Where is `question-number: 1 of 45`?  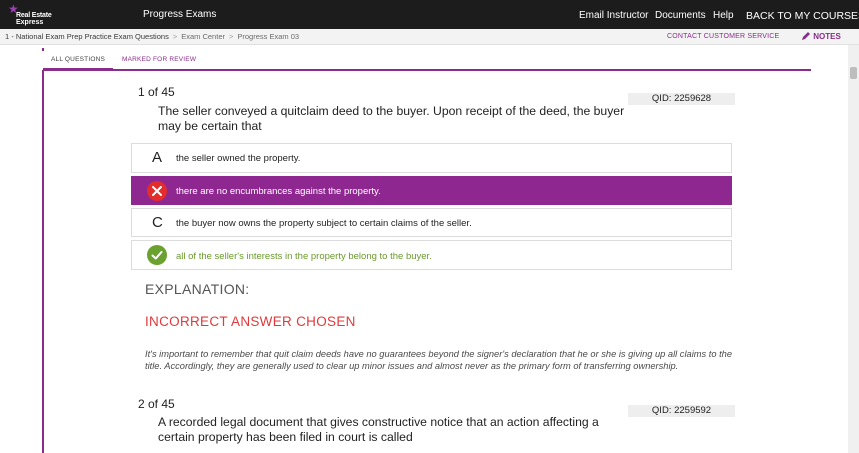 question-number: 1 of 45 is located at coordinates (156, 92).